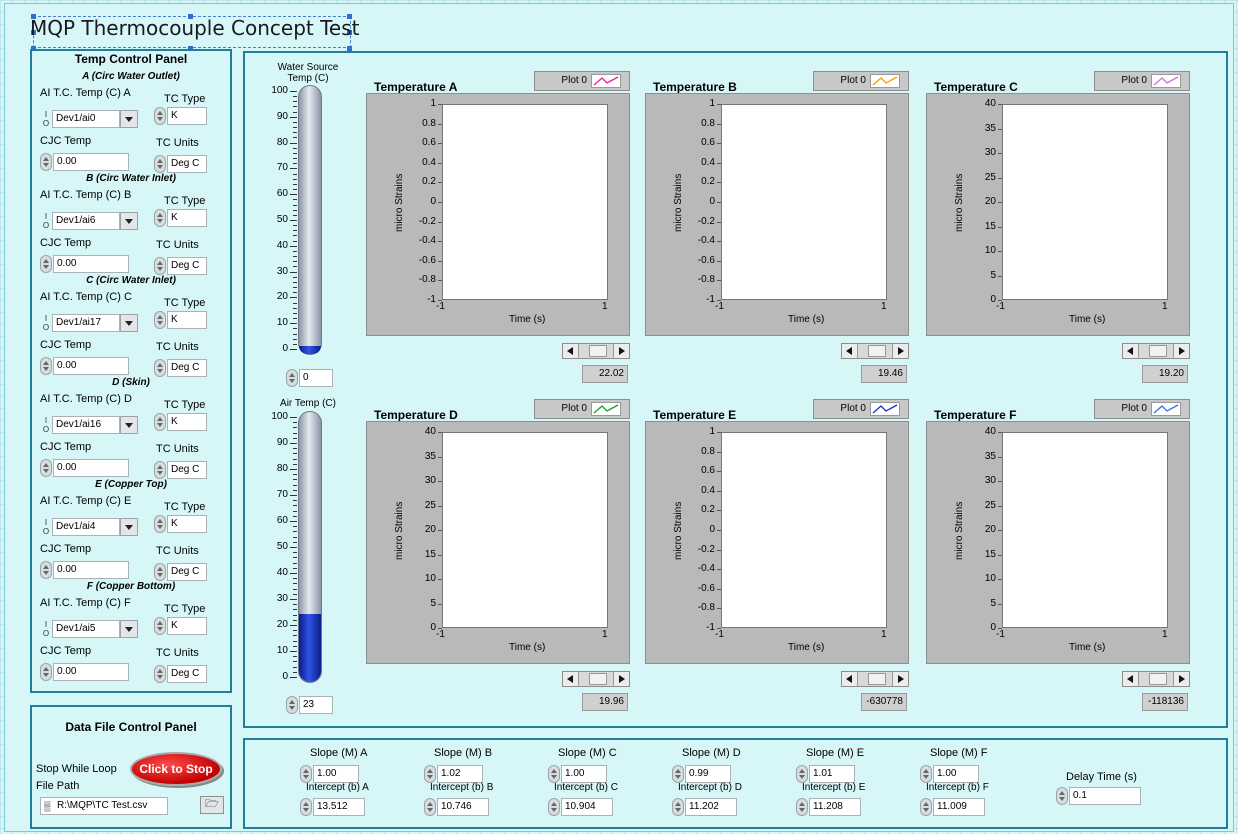 The width and height of the screenshot is (1238, 834). What do you see at coordinates (835, 807) in the screenshot?
I see `intercept-input: 11.208` at bounding box center [835, 807].